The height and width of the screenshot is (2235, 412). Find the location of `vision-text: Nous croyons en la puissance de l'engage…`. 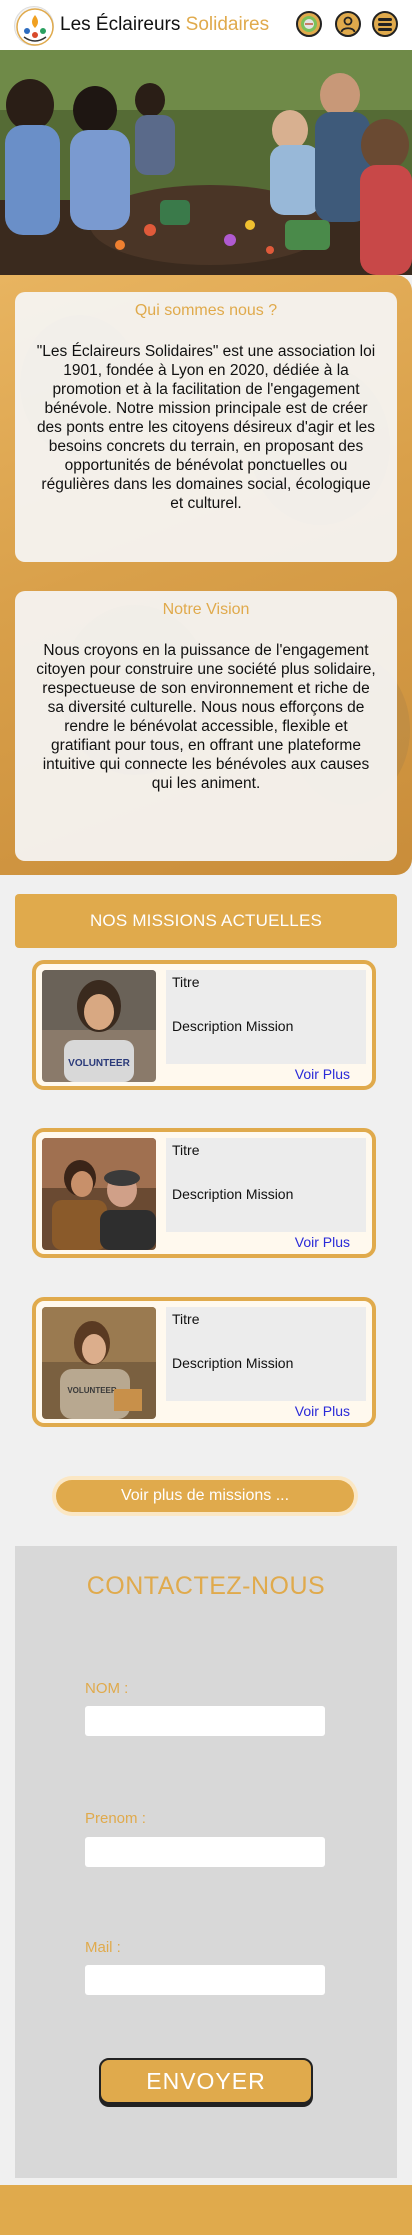

vision-text: Nous croyons en la puissance de l'engage… is located at coordinates (206, 717).